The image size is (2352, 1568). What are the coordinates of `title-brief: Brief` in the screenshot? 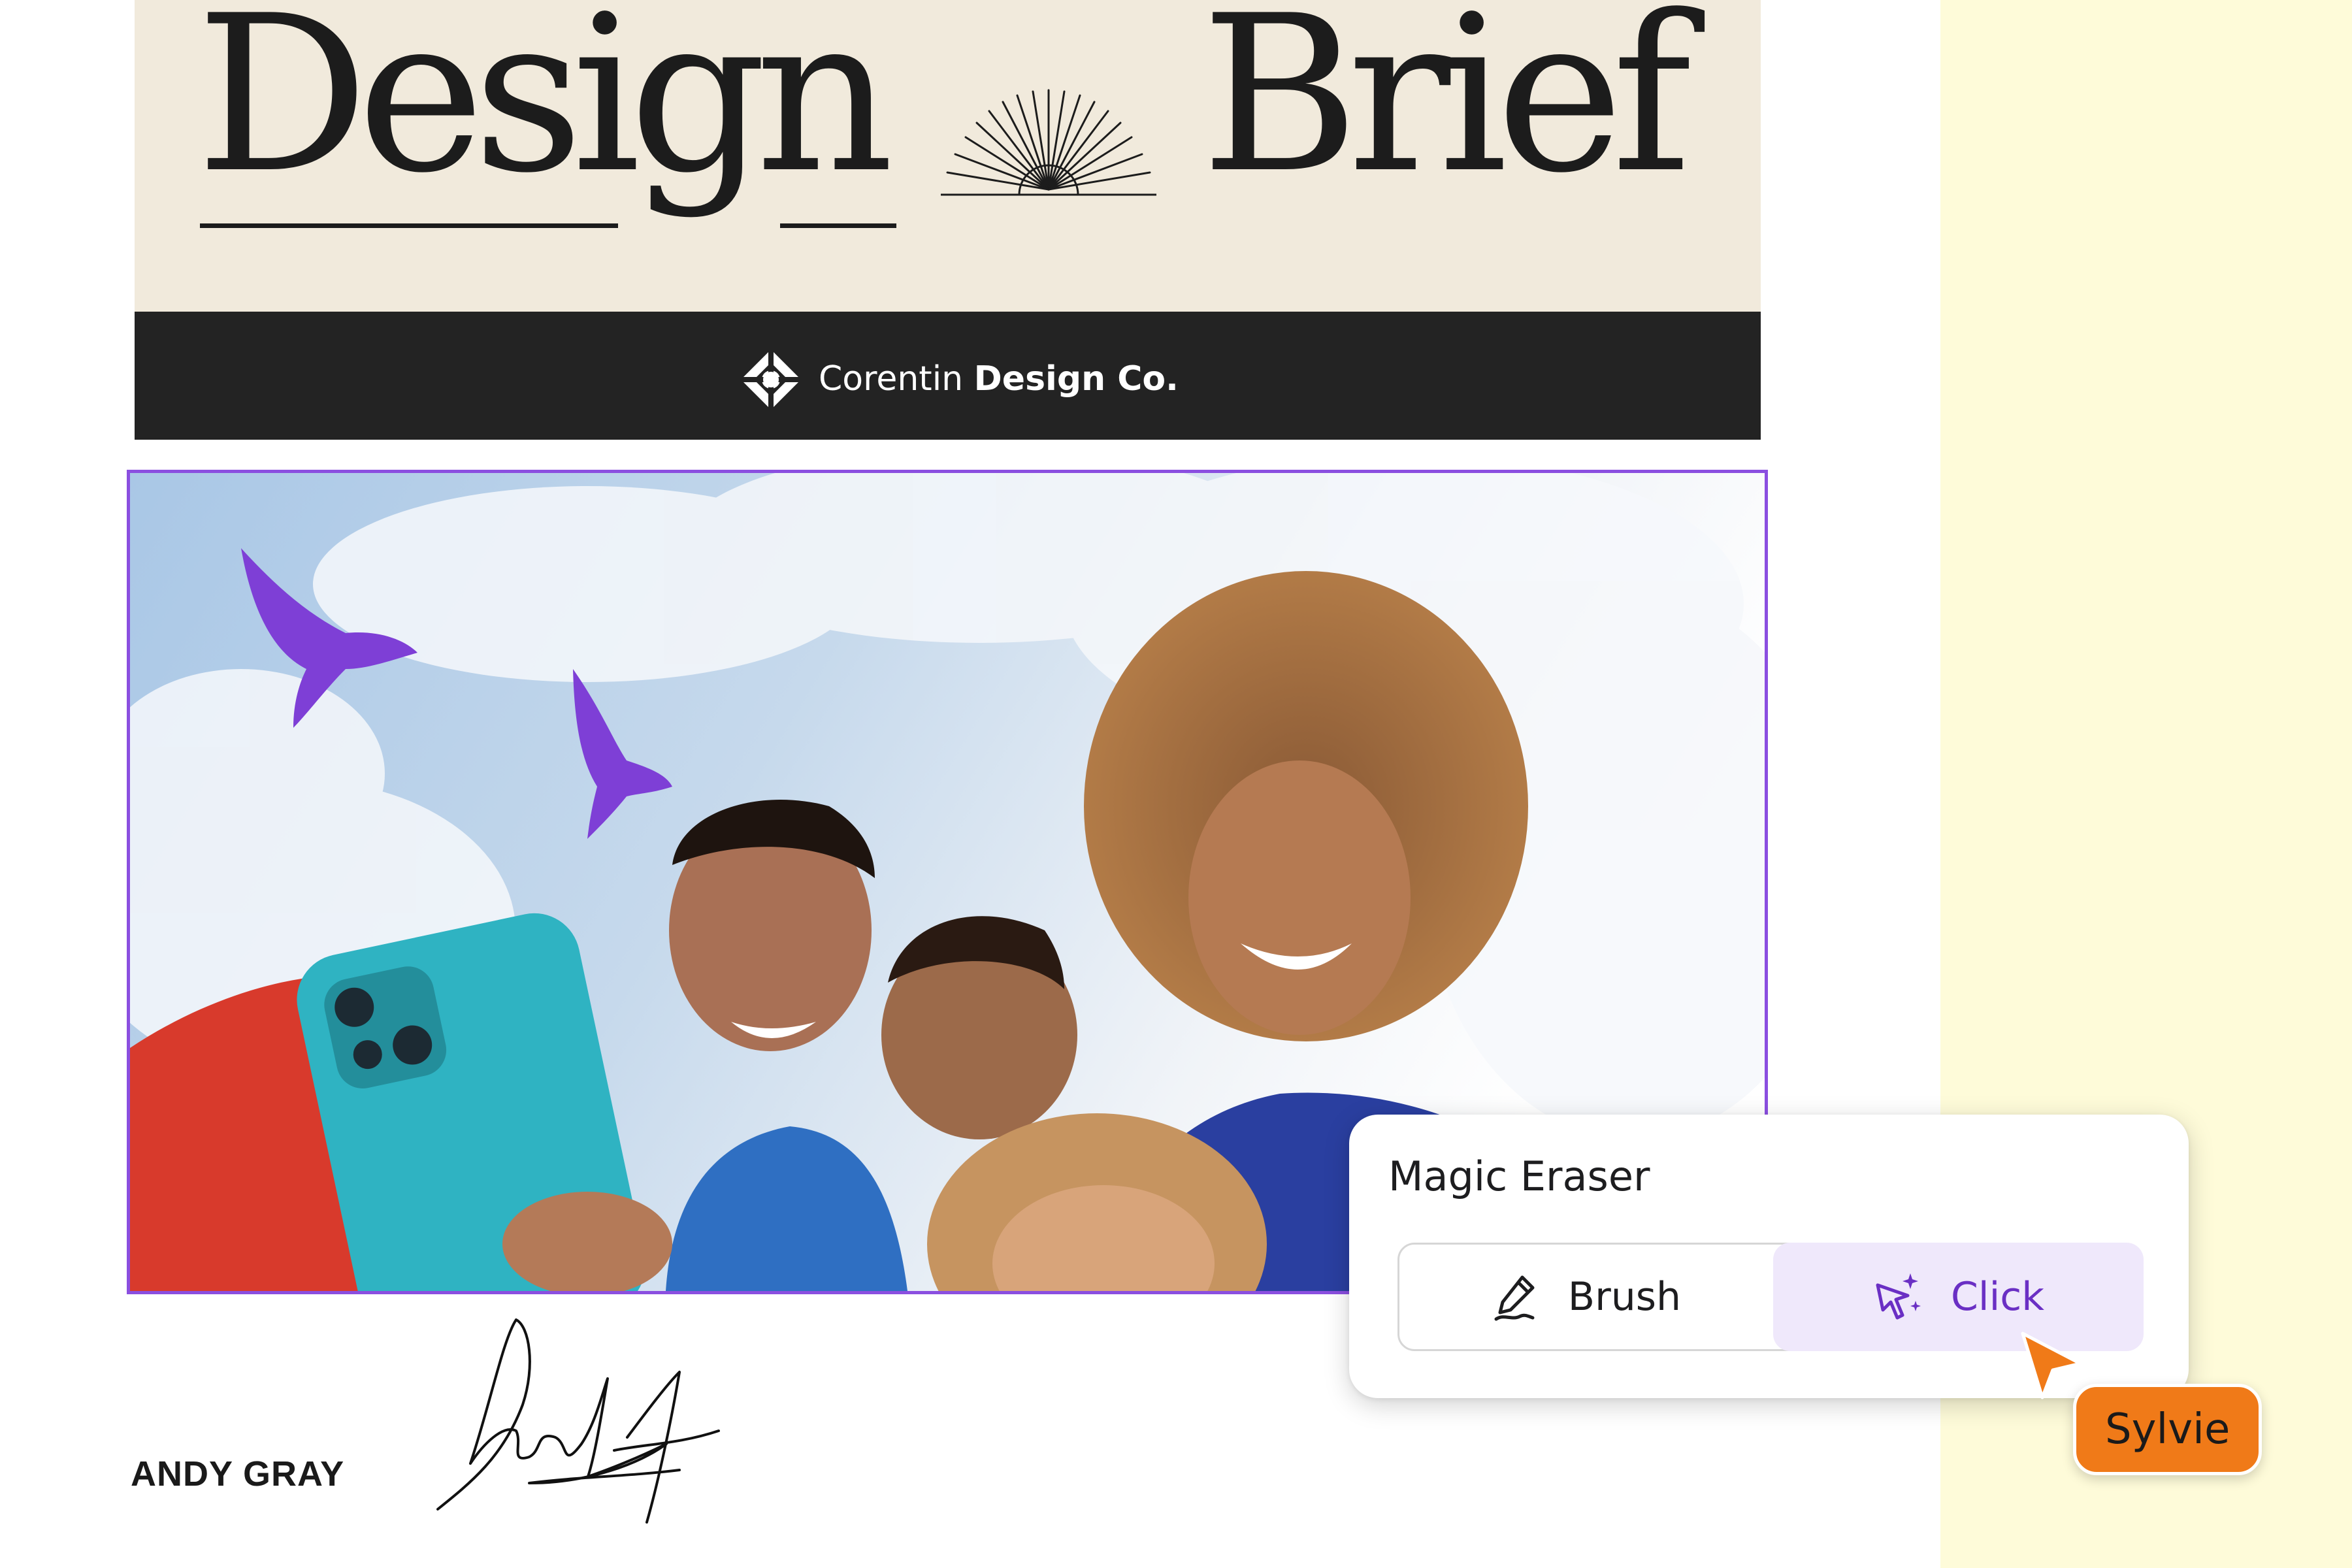 It's located at (1446, 110).